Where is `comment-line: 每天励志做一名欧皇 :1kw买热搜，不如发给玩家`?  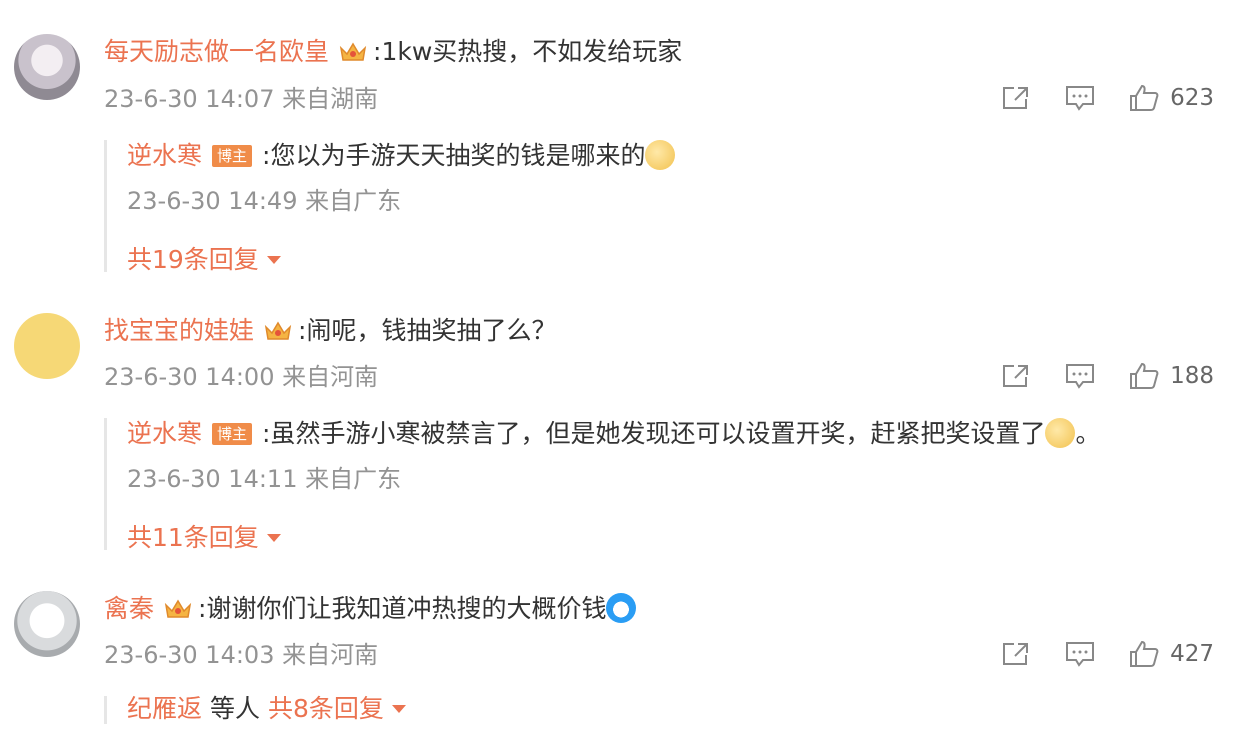 comment-line: 每天励志做一名欧皇 :1kw买热搜，不如发给玩家 is located at coordinates (393, 52).